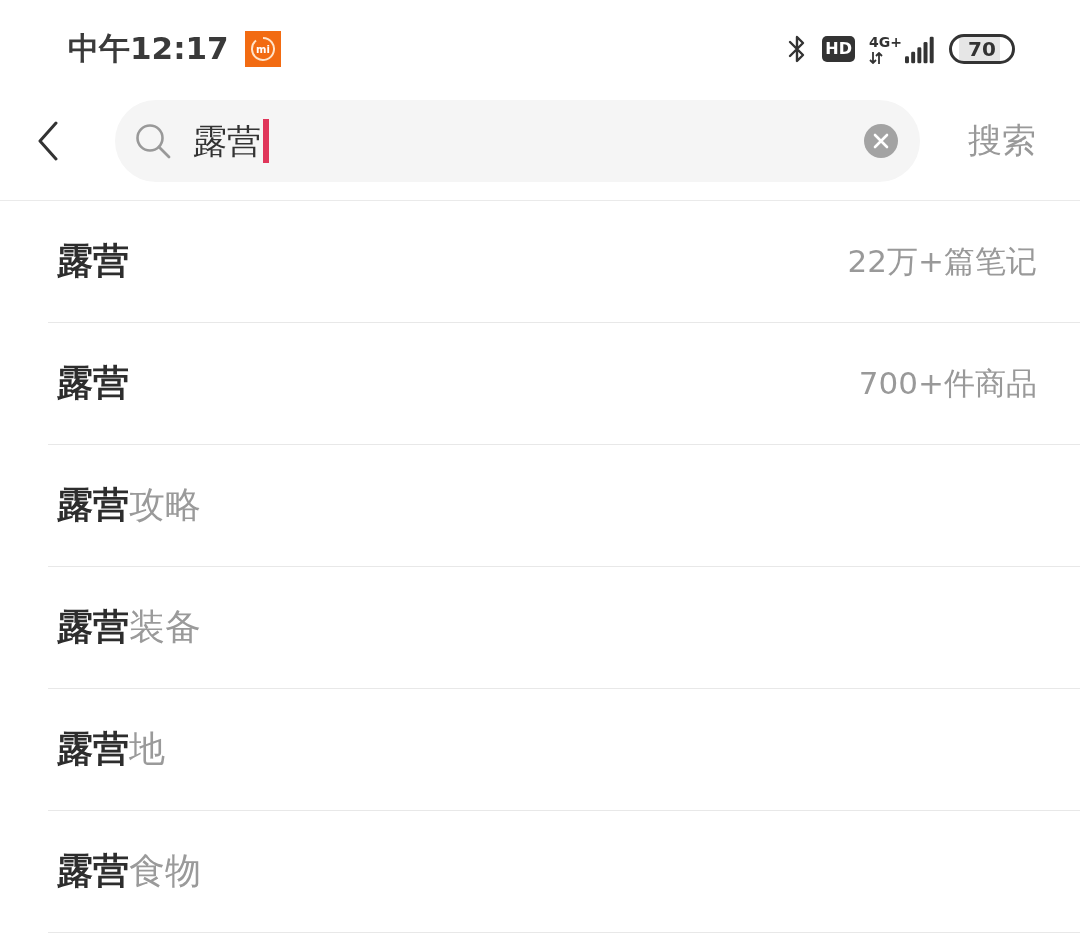 The image size is (1080, 940). Describe the element at coordinates (982, 49) in the screenshot. I see `battery-indicator: 70` at that location.